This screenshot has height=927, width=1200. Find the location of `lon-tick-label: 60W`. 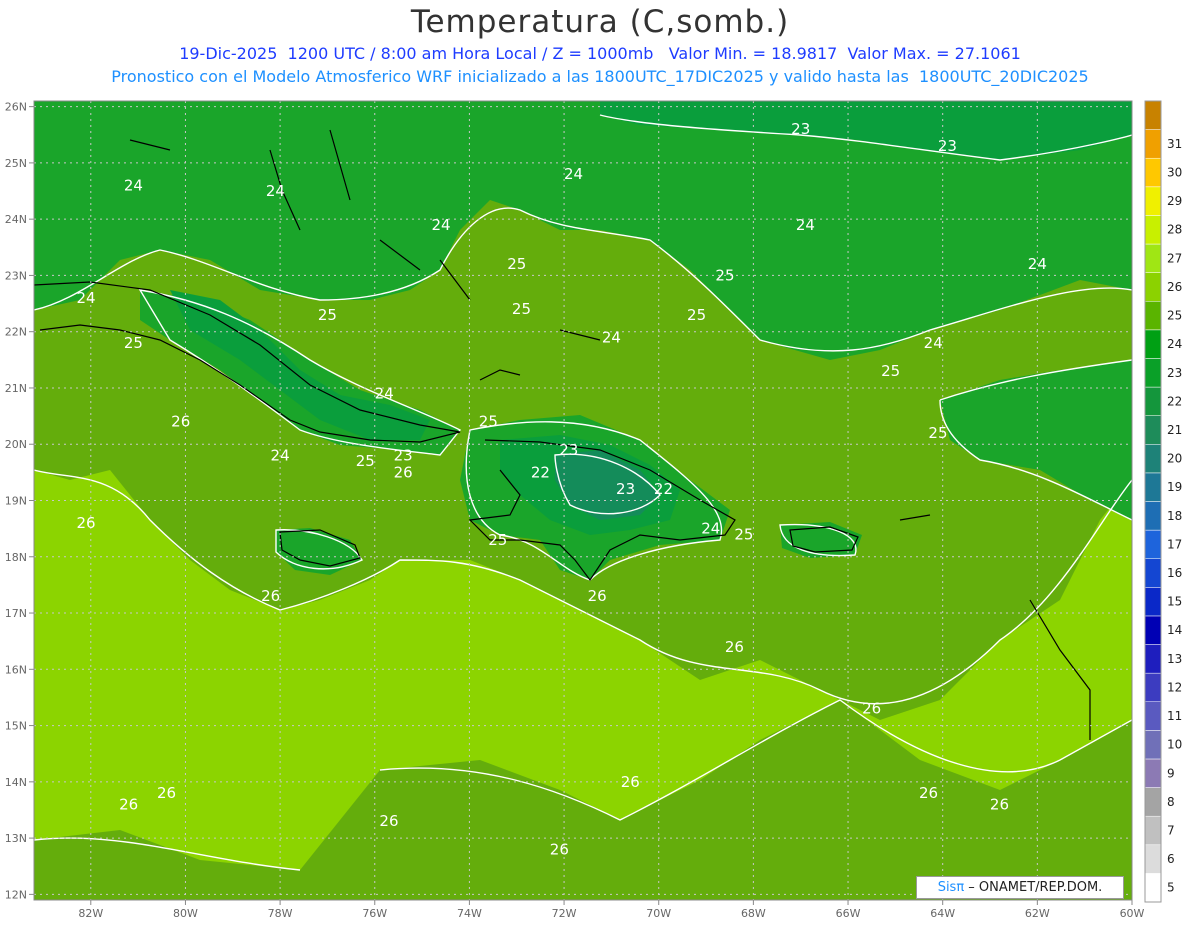

lon-tick-label: 60W is located at coordinates (1132, 913).